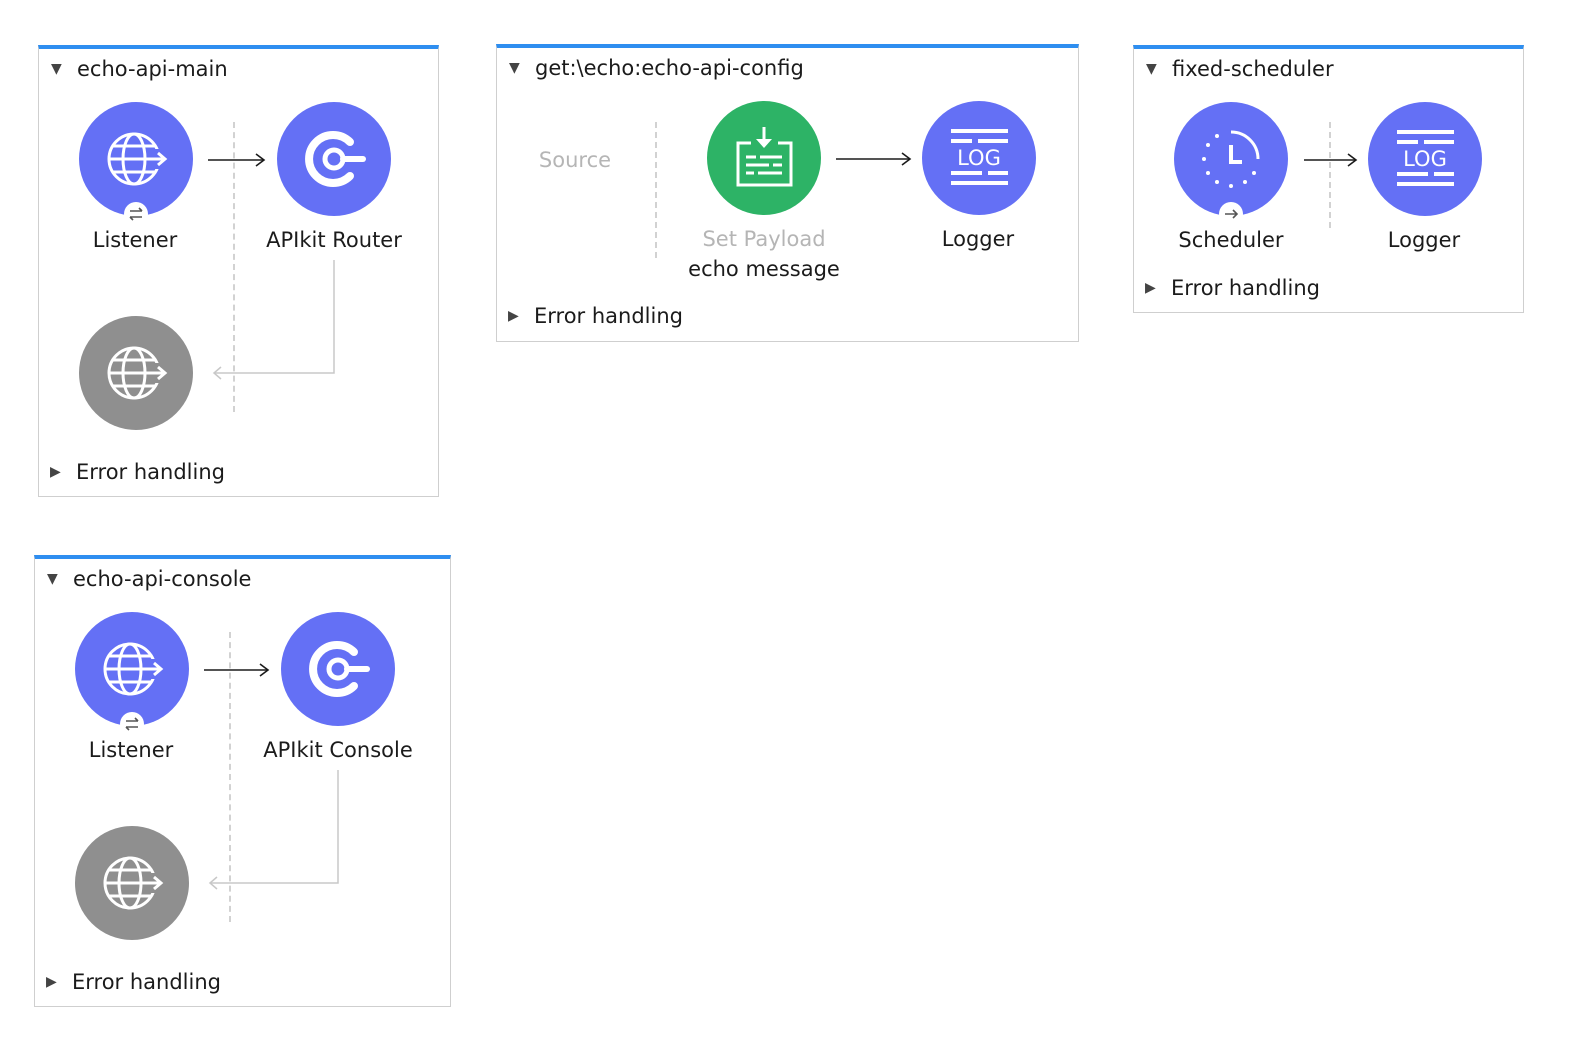 Image resolution: width=1586 pixels, height=1061 pixels. I want to click on node-label: Scheduler, so click(1231, 240).